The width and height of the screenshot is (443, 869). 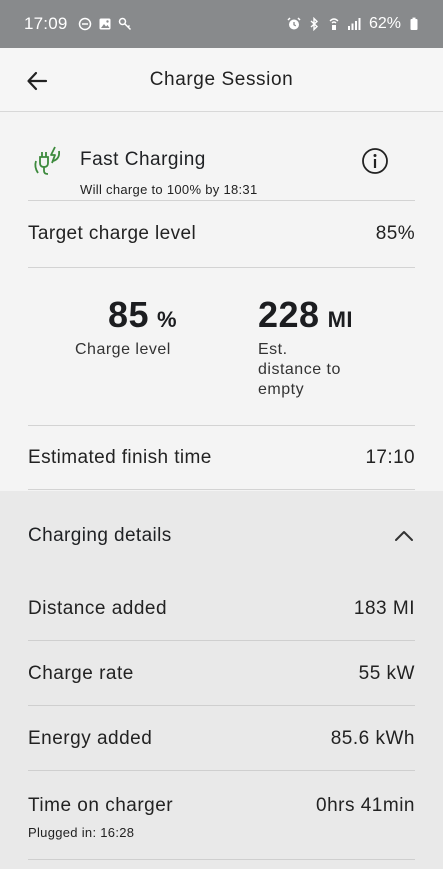 What do you see at coordinates (47, 160) in the screenshot?
I see `fast-charging-plug-icon` at bounding box center [47, 160].